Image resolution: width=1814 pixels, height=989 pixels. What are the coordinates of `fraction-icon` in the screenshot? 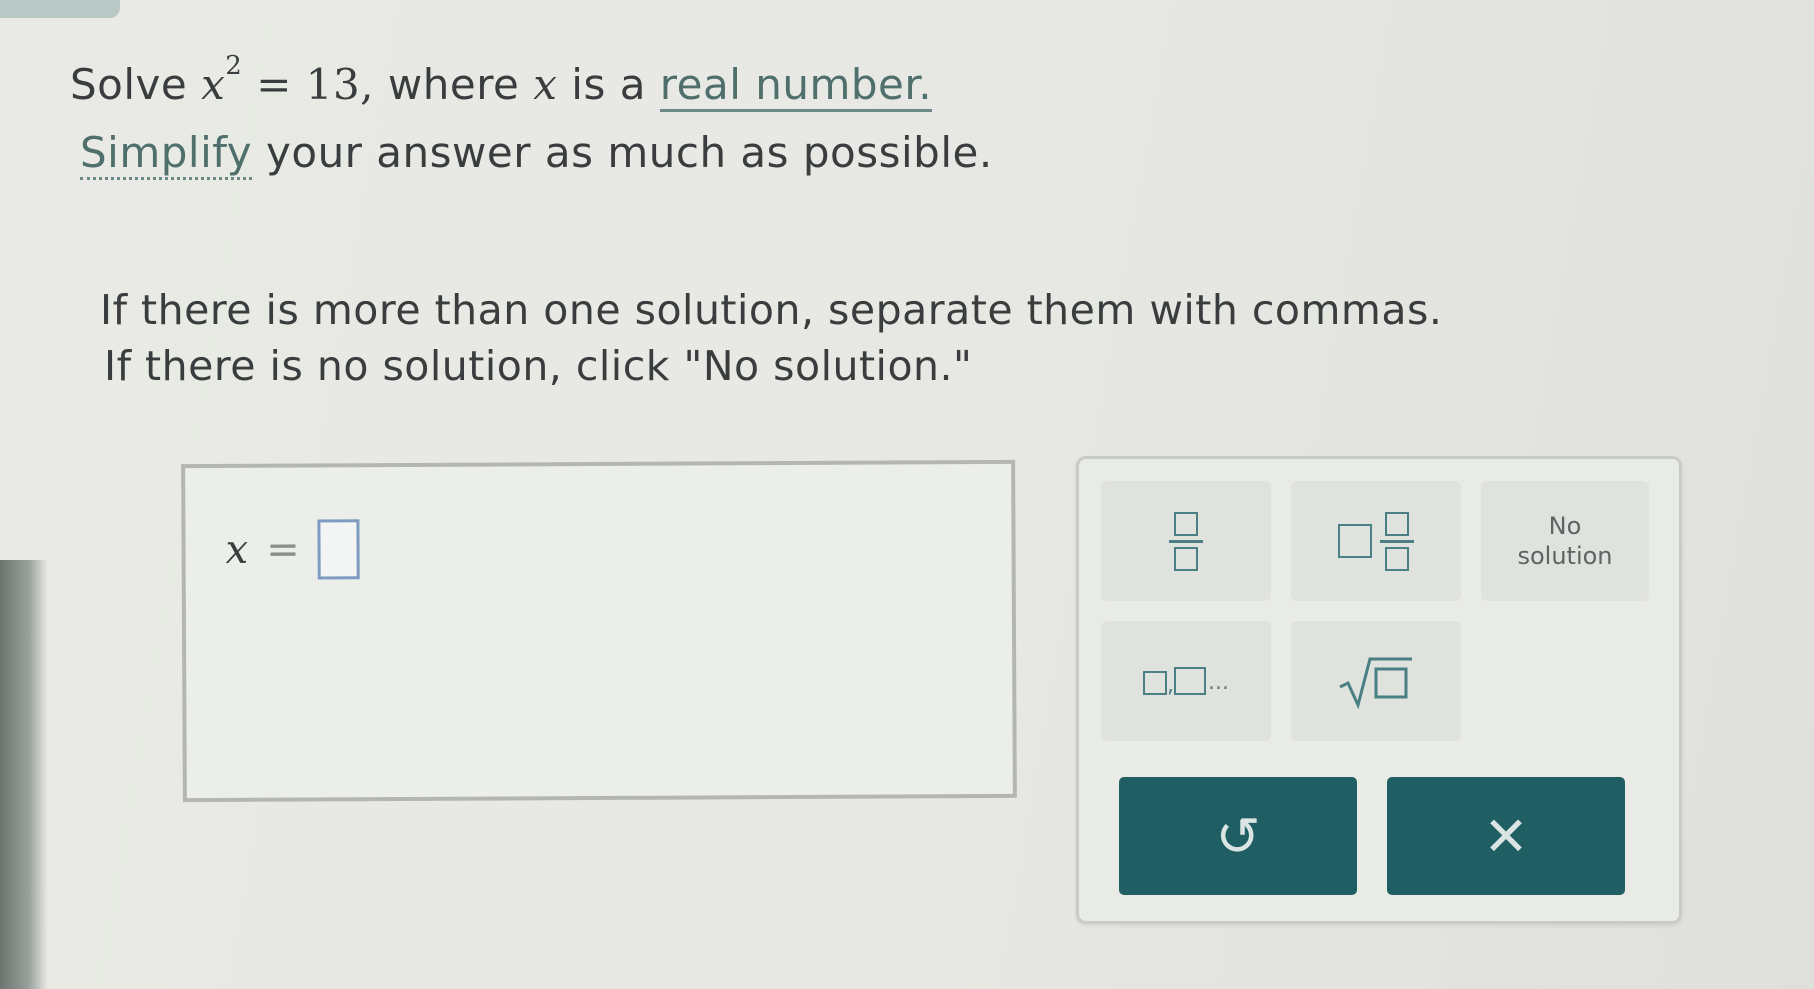 It's located at (1186, 541).